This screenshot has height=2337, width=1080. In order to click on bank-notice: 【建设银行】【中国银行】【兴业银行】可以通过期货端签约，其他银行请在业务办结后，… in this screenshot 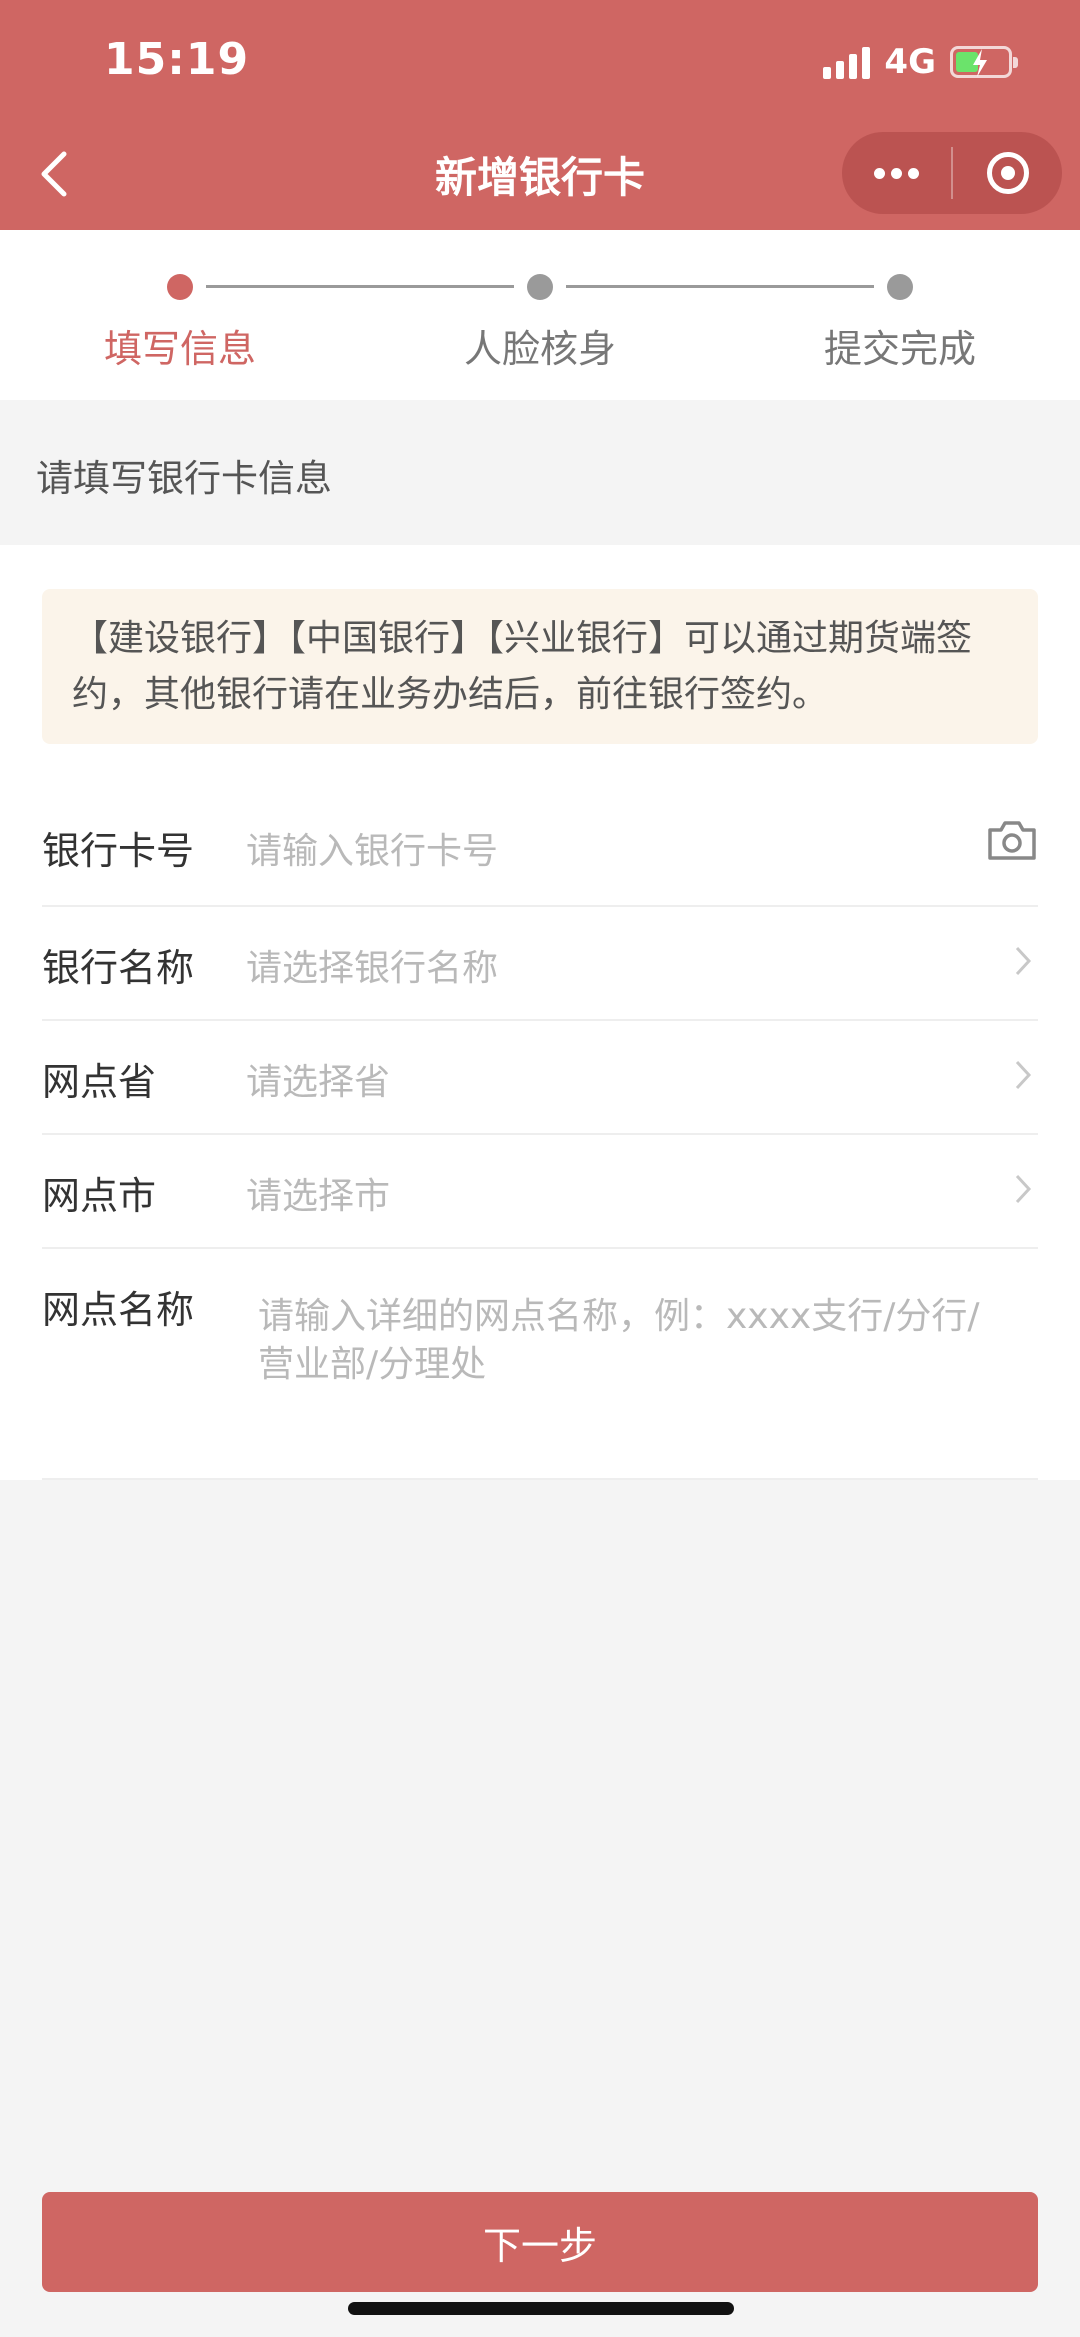, I will do `click(540, 666)`.